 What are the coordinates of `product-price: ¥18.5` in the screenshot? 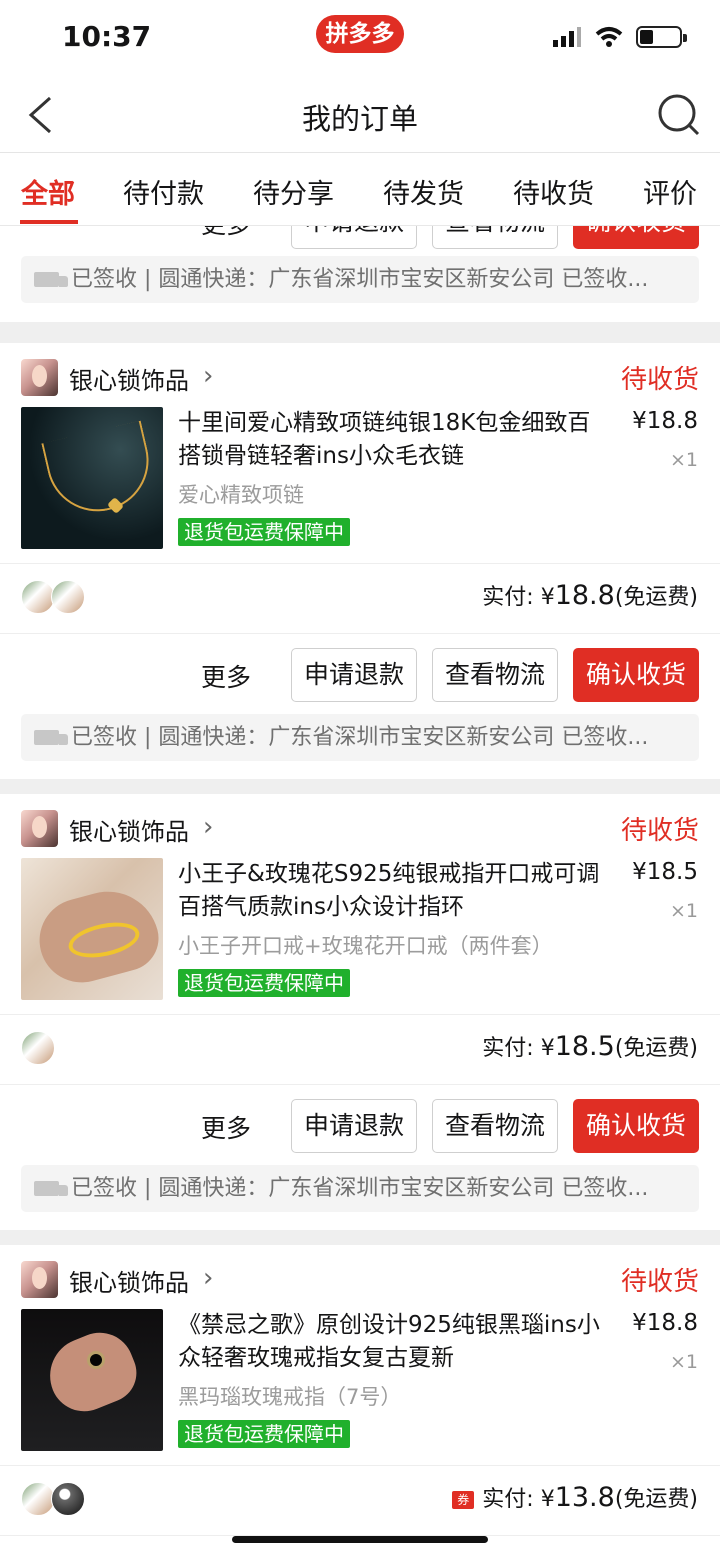 It's located at (665, 872).